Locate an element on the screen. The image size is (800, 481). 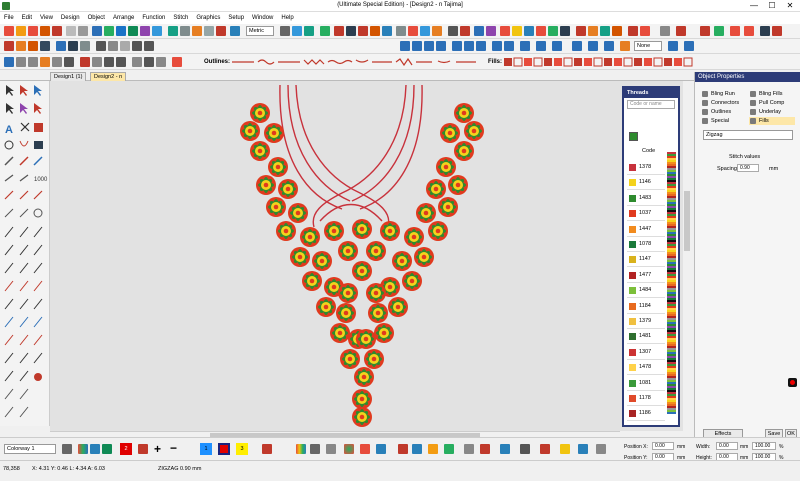
color-bars-icon is located at coordinates (301, 449).